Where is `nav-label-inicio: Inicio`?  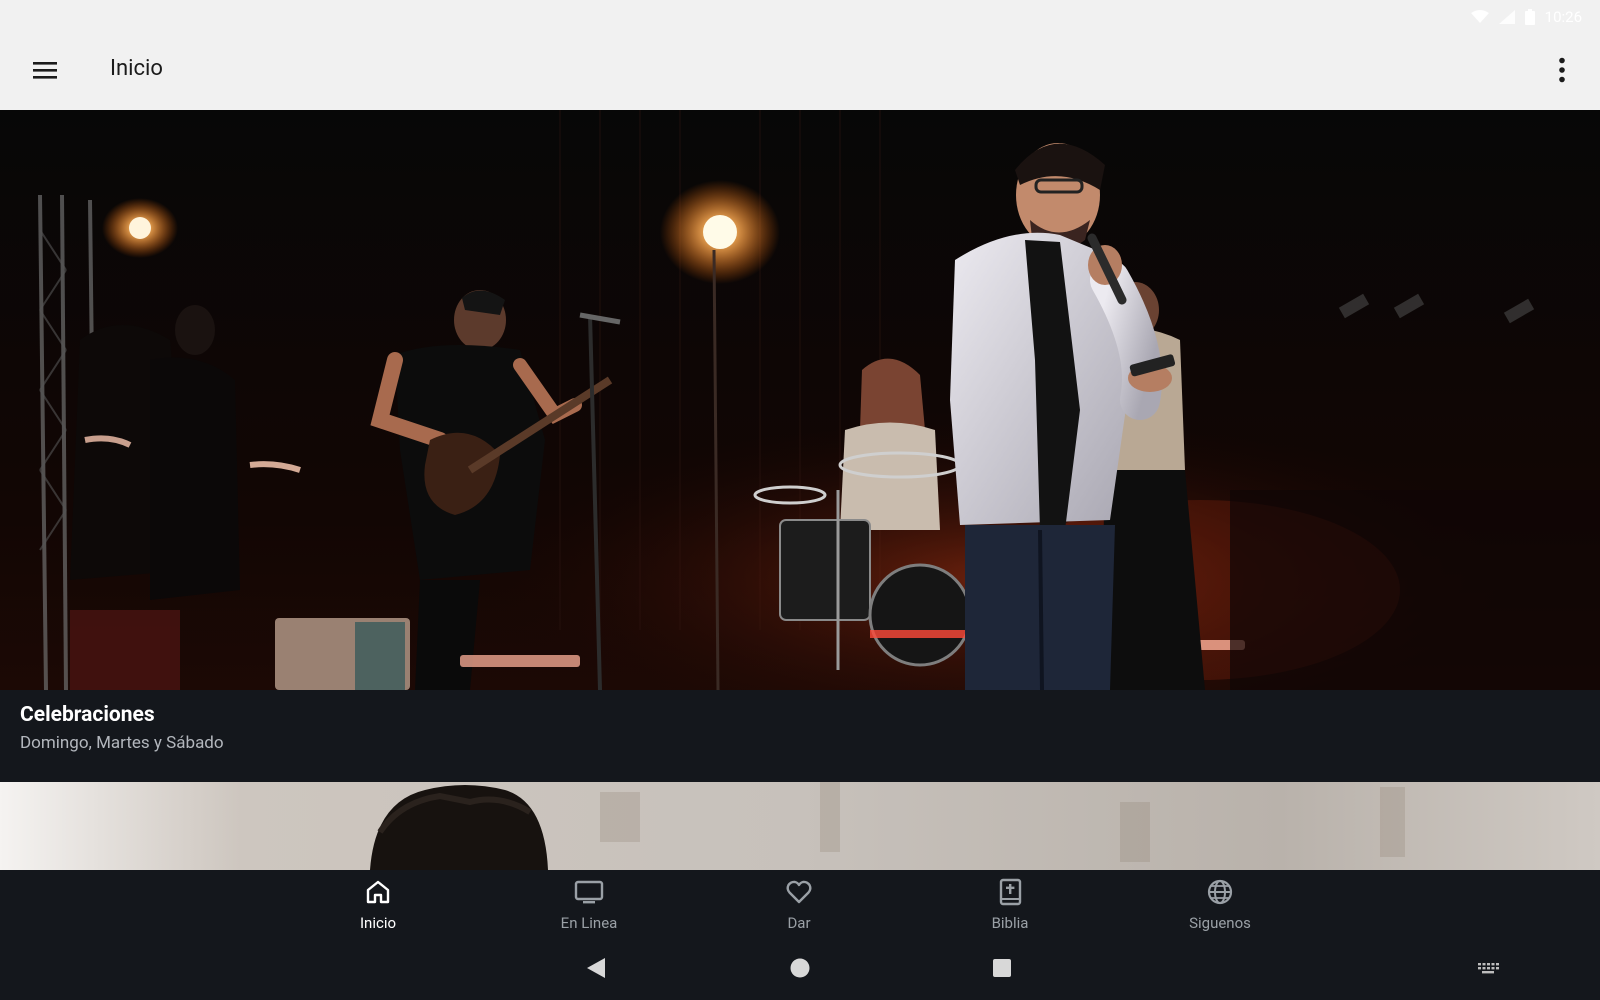
nav-label-inicio: Inicio is located at coordinates (378, 923).